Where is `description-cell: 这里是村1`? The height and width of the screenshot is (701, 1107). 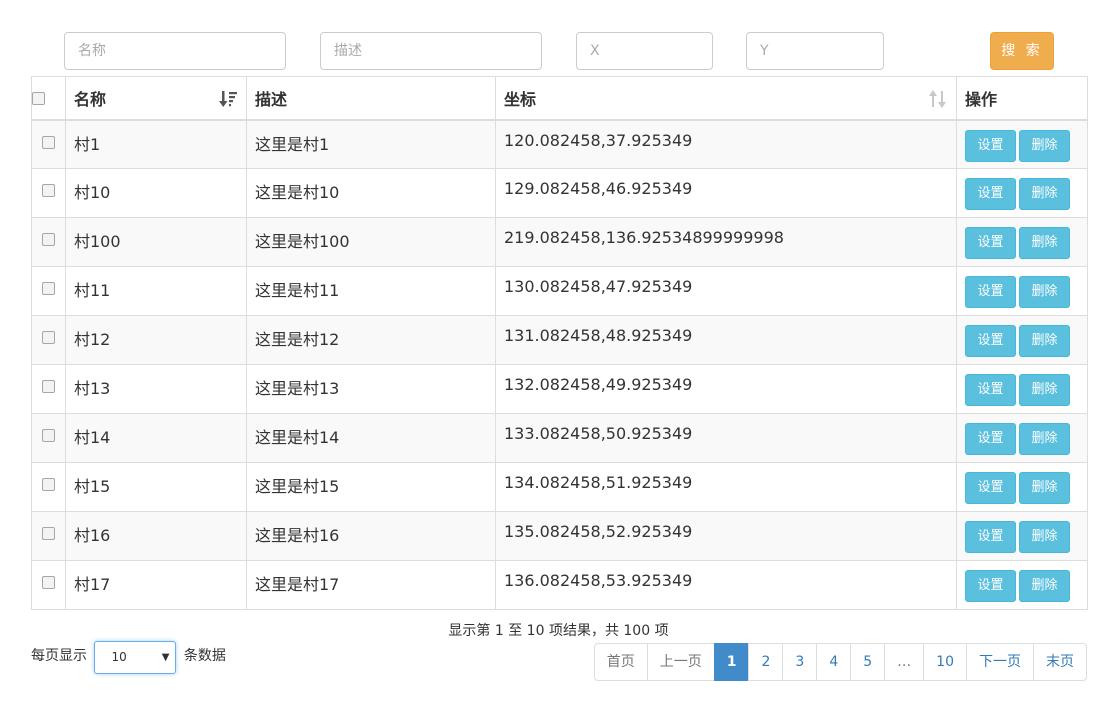 description-cell: 这里是村1 is located at coordinates (371, 144).